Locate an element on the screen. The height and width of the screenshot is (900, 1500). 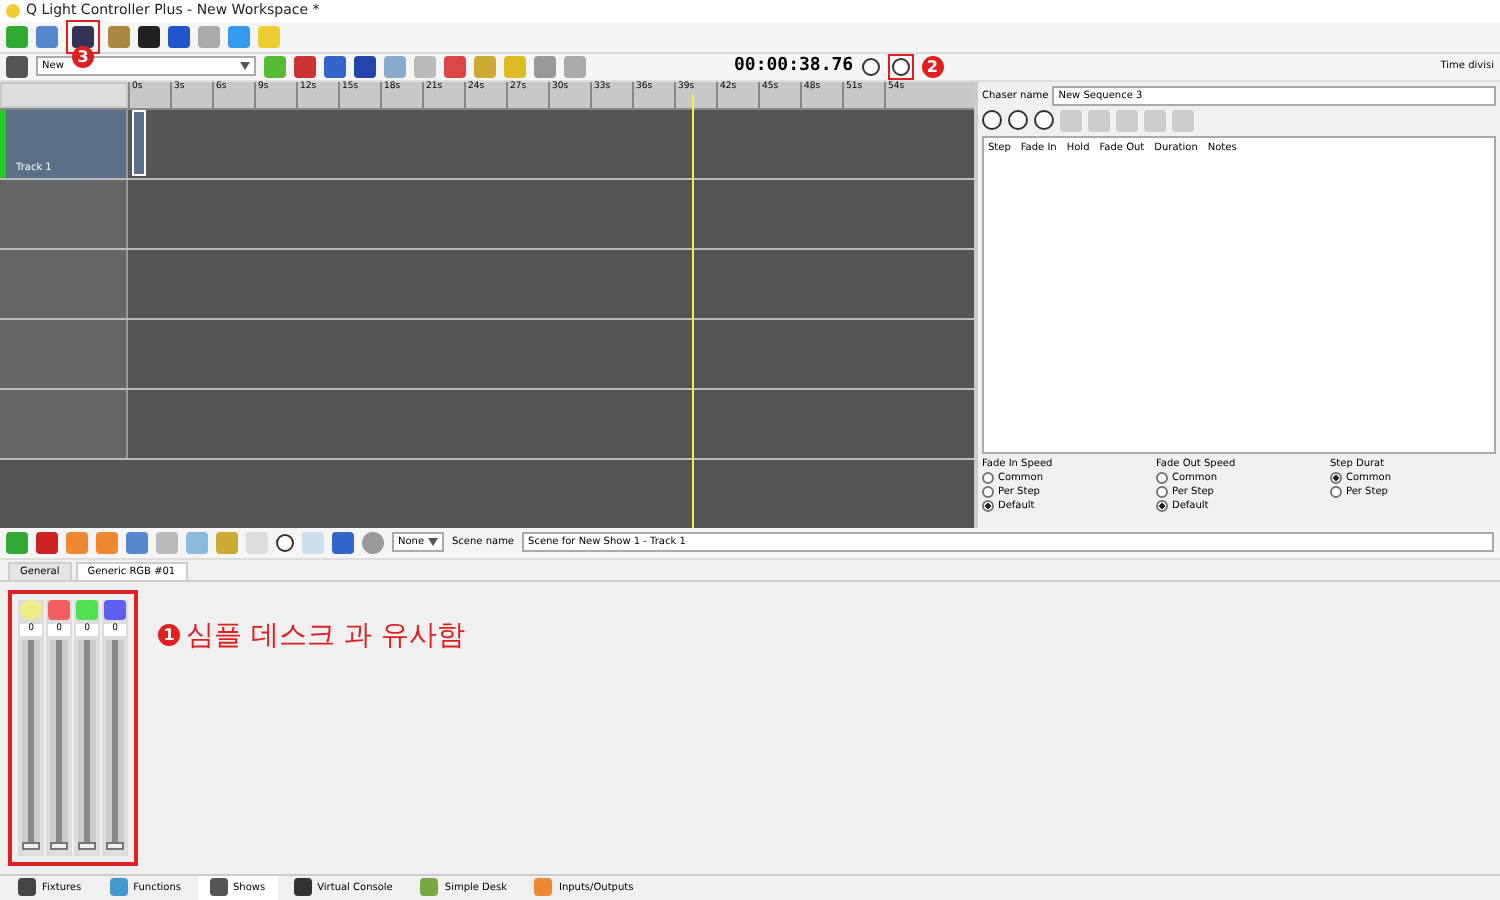
save-icon is located at coordinates (83, 36).